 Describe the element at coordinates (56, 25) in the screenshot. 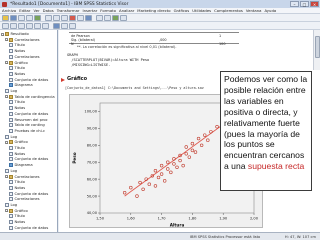

I see `insert-heading-icon` at that location.